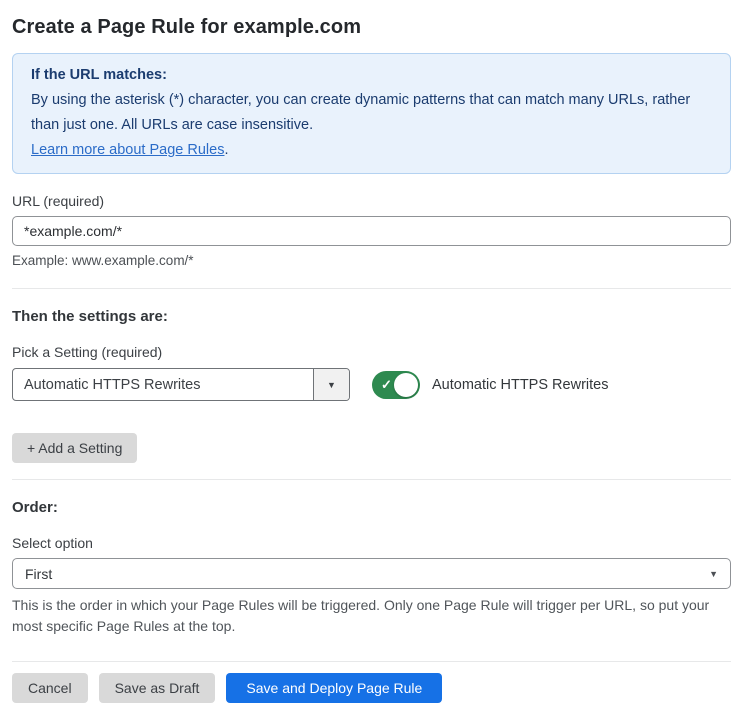 The width and height of the screenshot is (743, 703). I want to click on add-setting-button: + Add a Setting, so click(75, 448).